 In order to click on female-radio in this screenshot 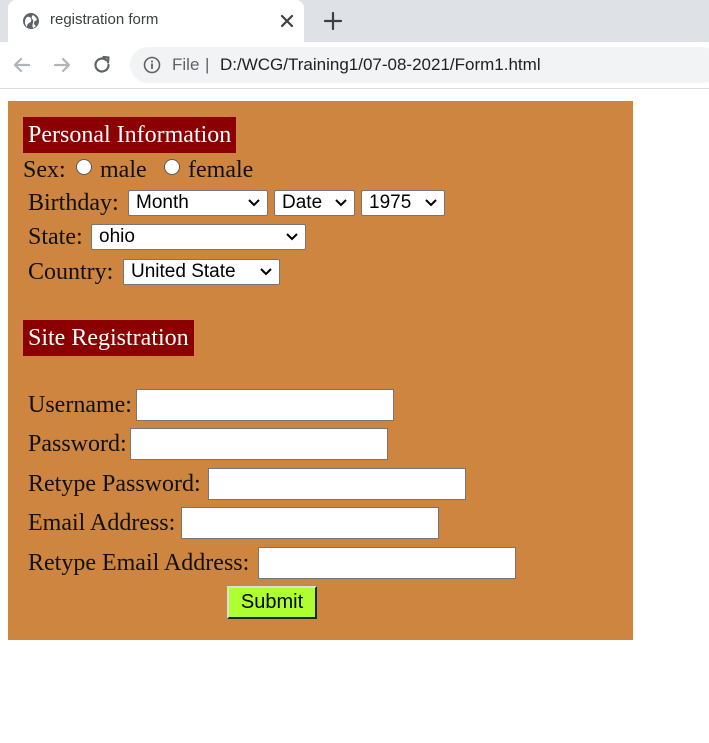, I will do `click(172, 167)`.